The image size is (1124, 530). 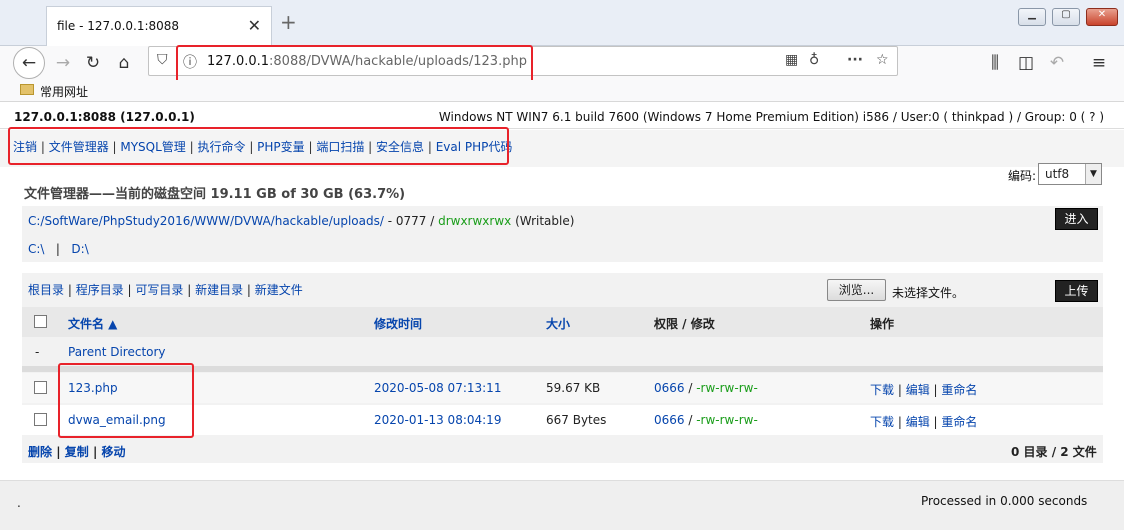 I want to click on sidebar-button: ◫, so click(x=1026, y=63).